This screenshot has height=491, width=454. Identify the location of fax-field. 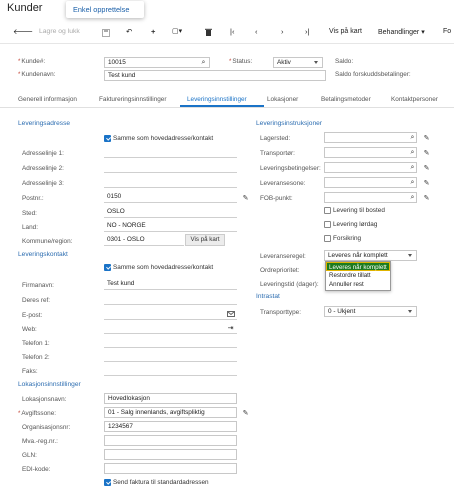
(170, 370).